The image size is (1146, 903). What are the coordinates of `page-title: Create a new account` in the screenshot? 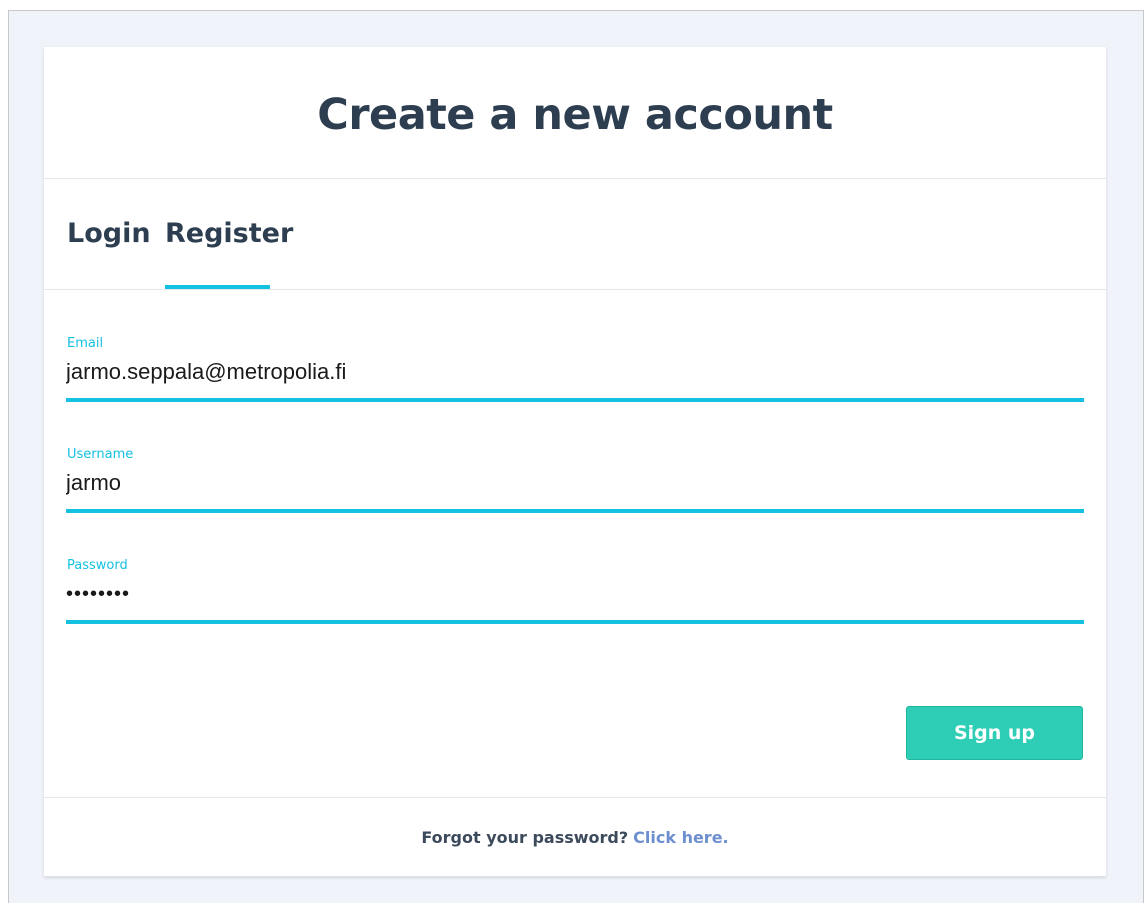 It's located at (575, 114).